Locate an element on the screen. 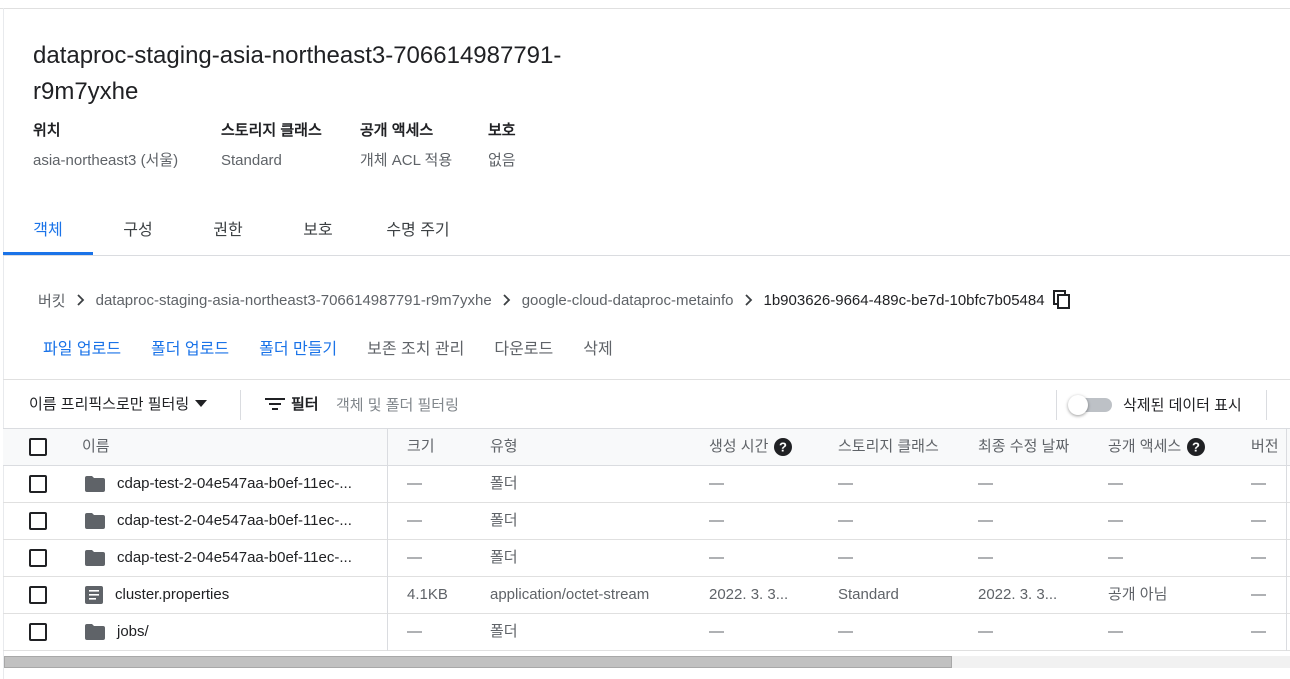 The width and height of the screenshot is (1290, 679). cell-type: application/octet-stream is located at coordinates (570, 594).